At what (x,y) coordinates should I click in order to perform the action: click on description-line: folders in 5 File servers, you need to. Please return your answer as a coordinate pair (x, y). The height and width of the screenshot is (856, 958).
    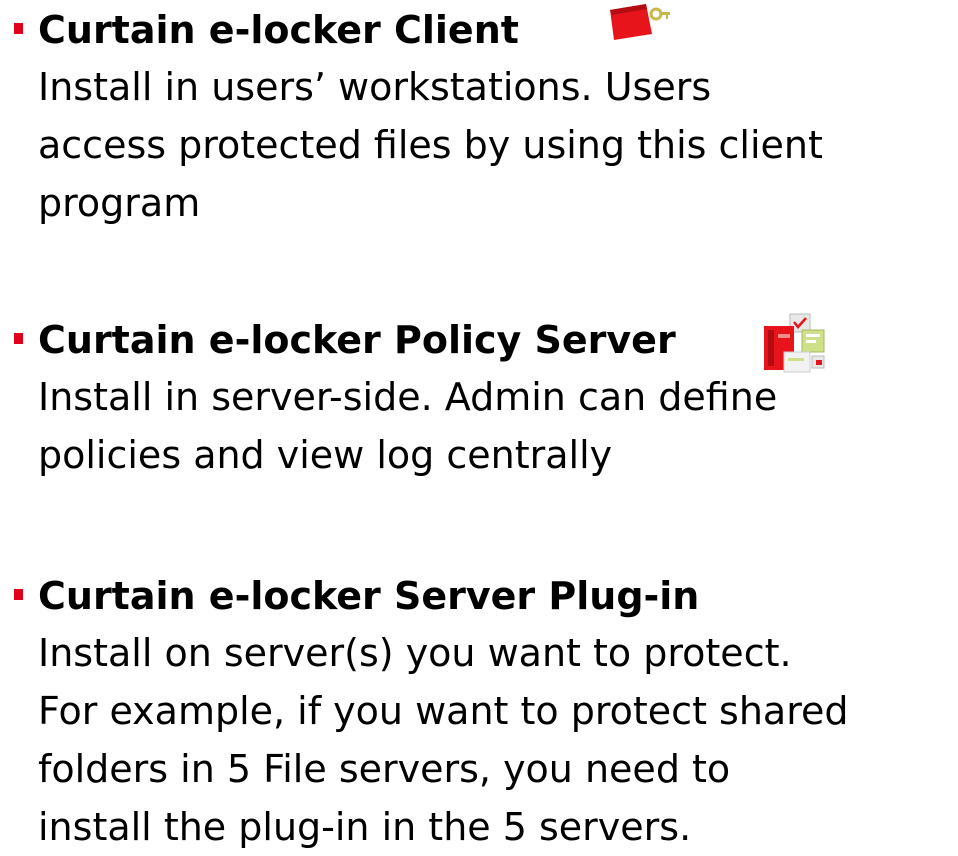
    Looking at the image, I should click on (384, 769).